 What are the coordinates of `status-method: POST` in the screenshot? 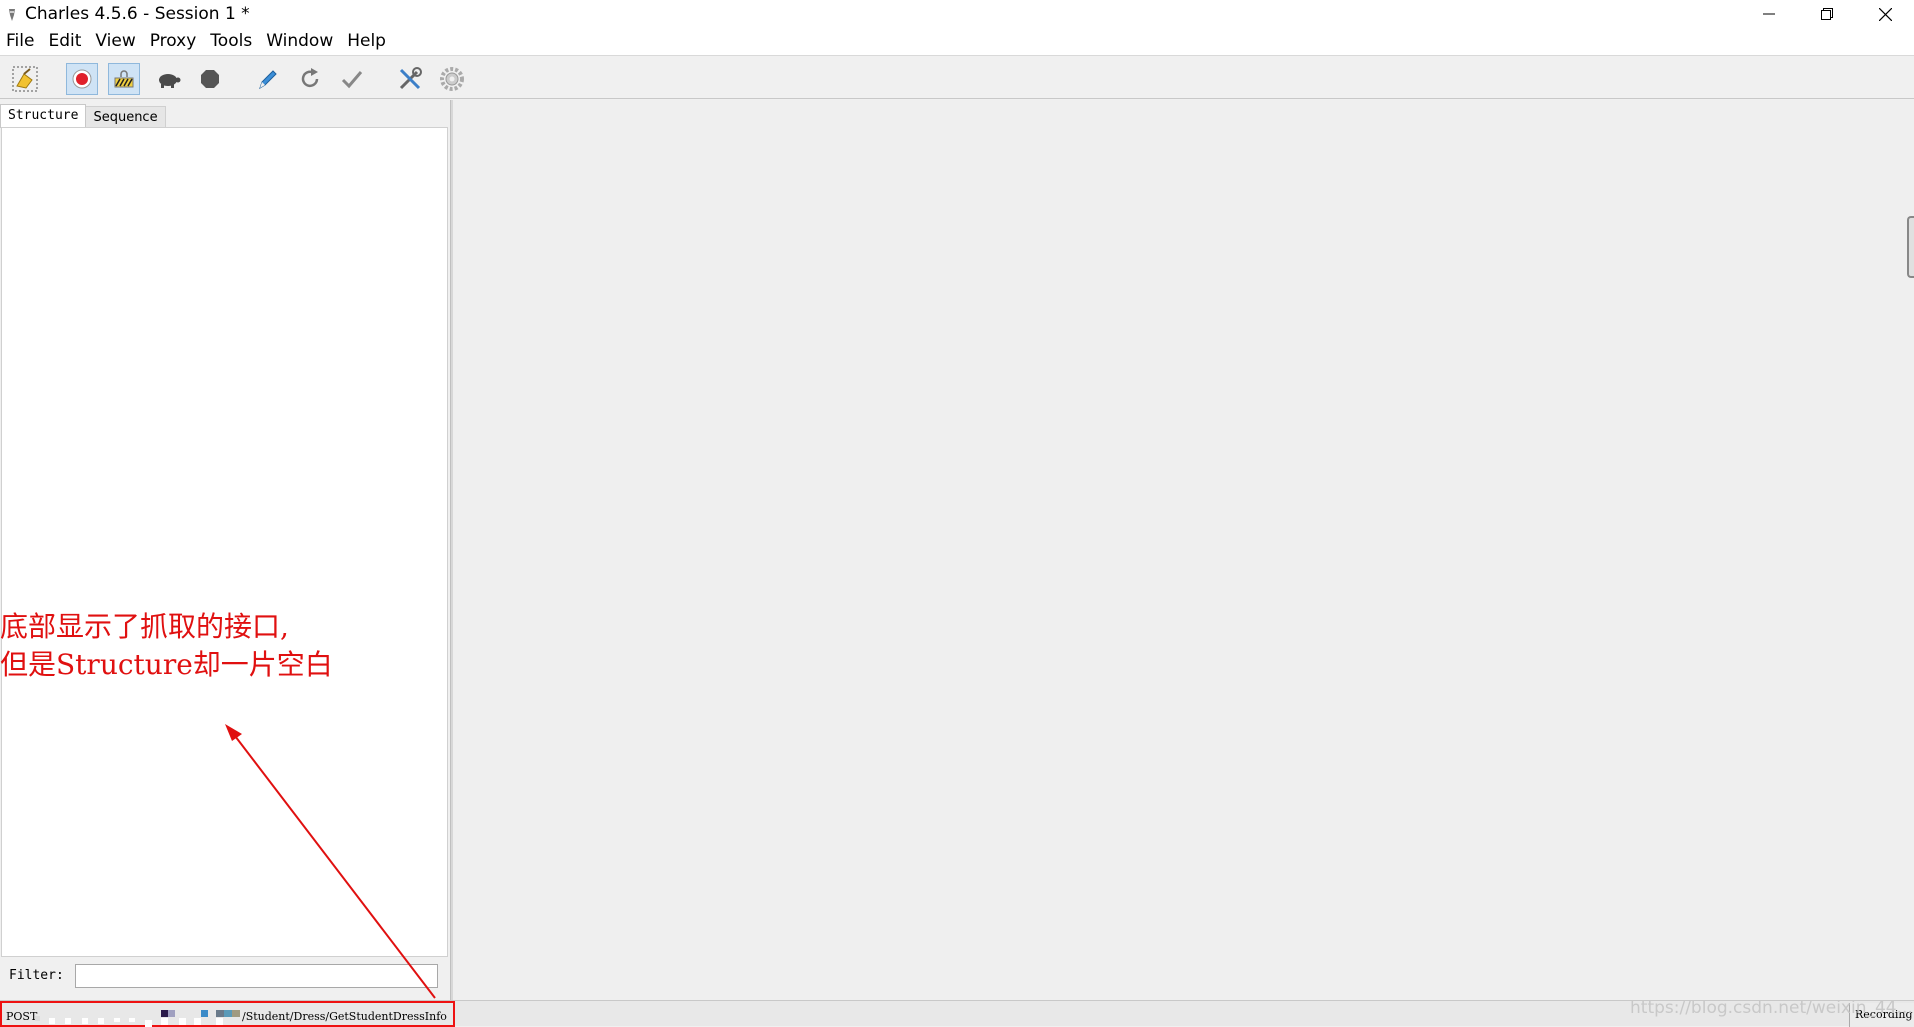 It's located at (22, 1016).